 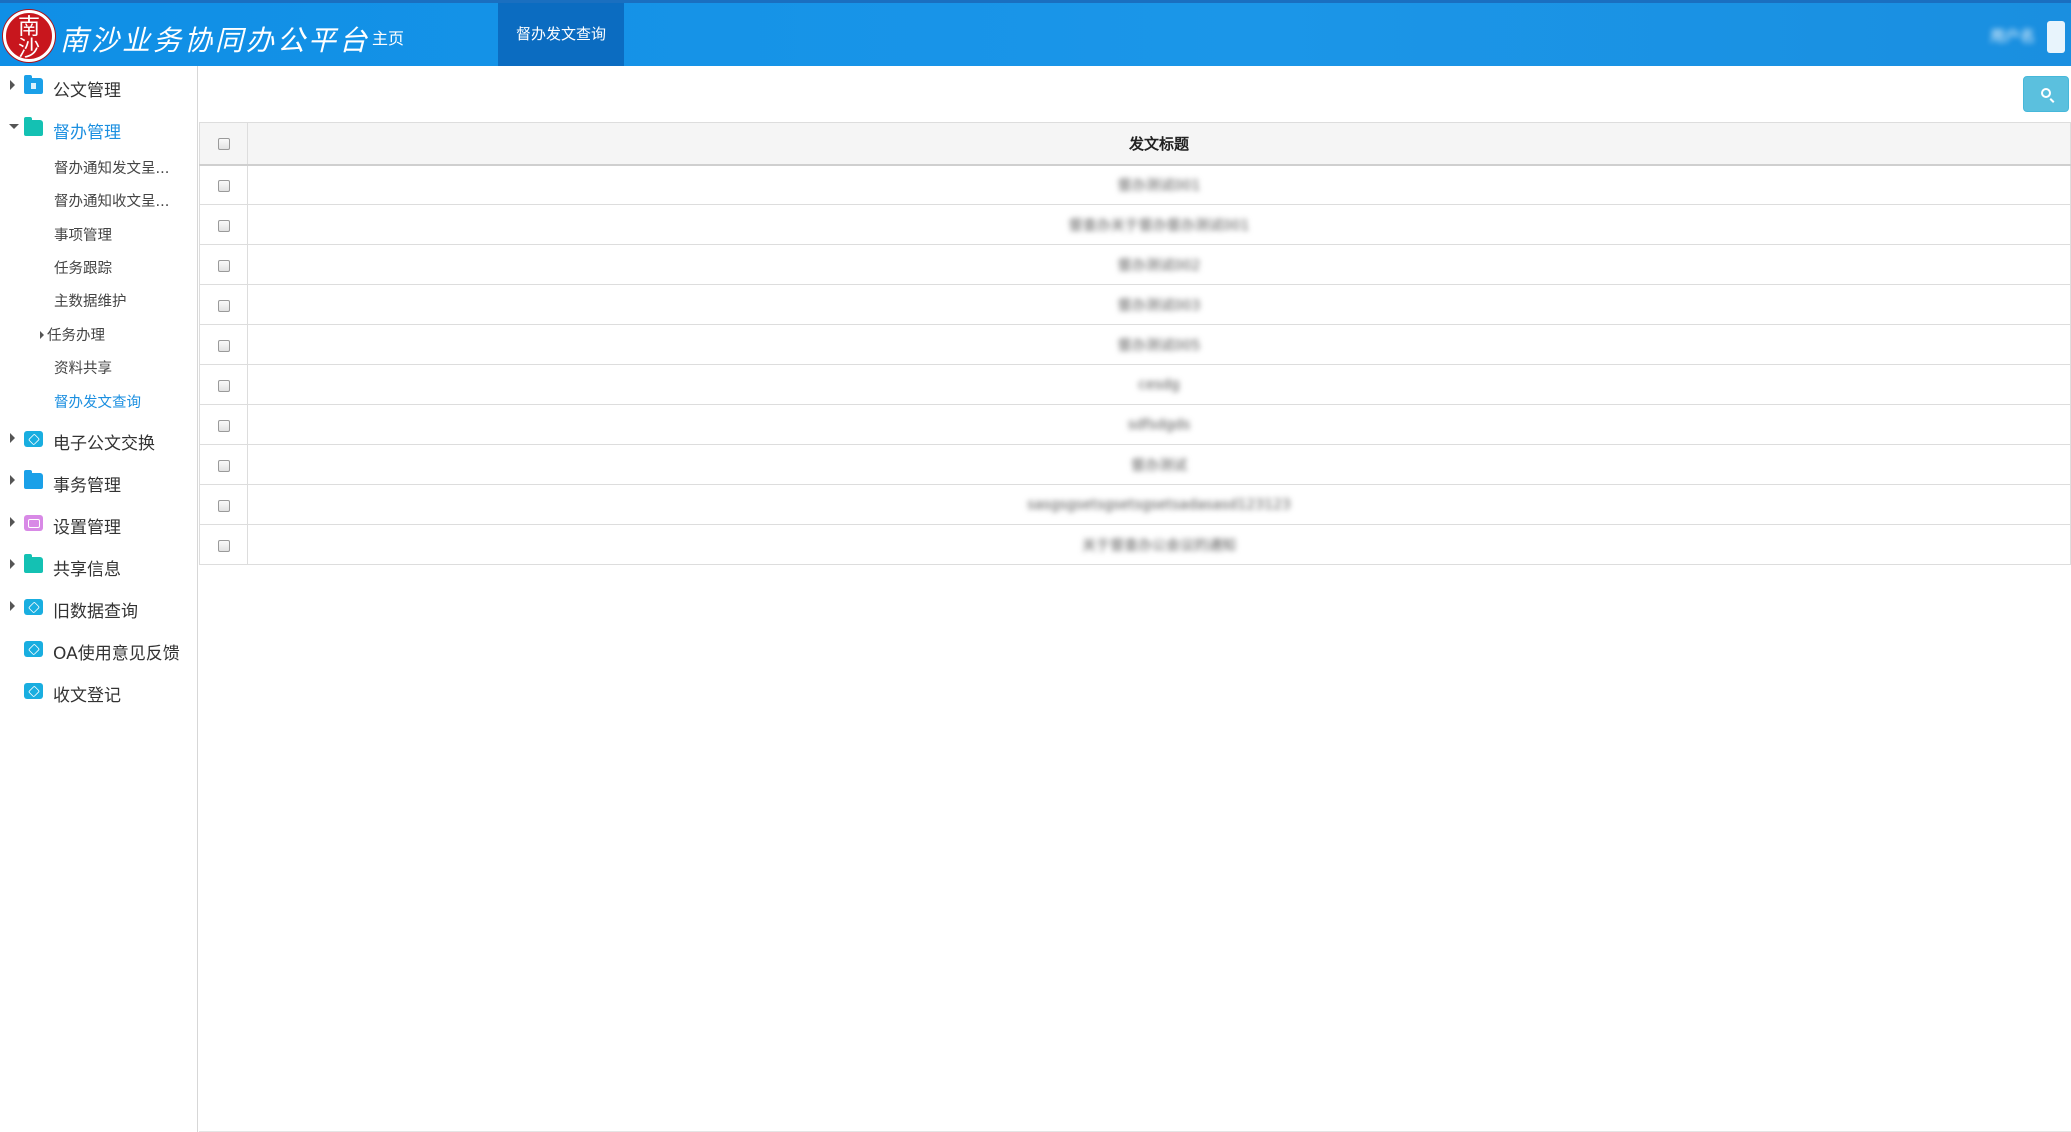 I want to click on user-name: 用户名, so click(x=2012, y=35).